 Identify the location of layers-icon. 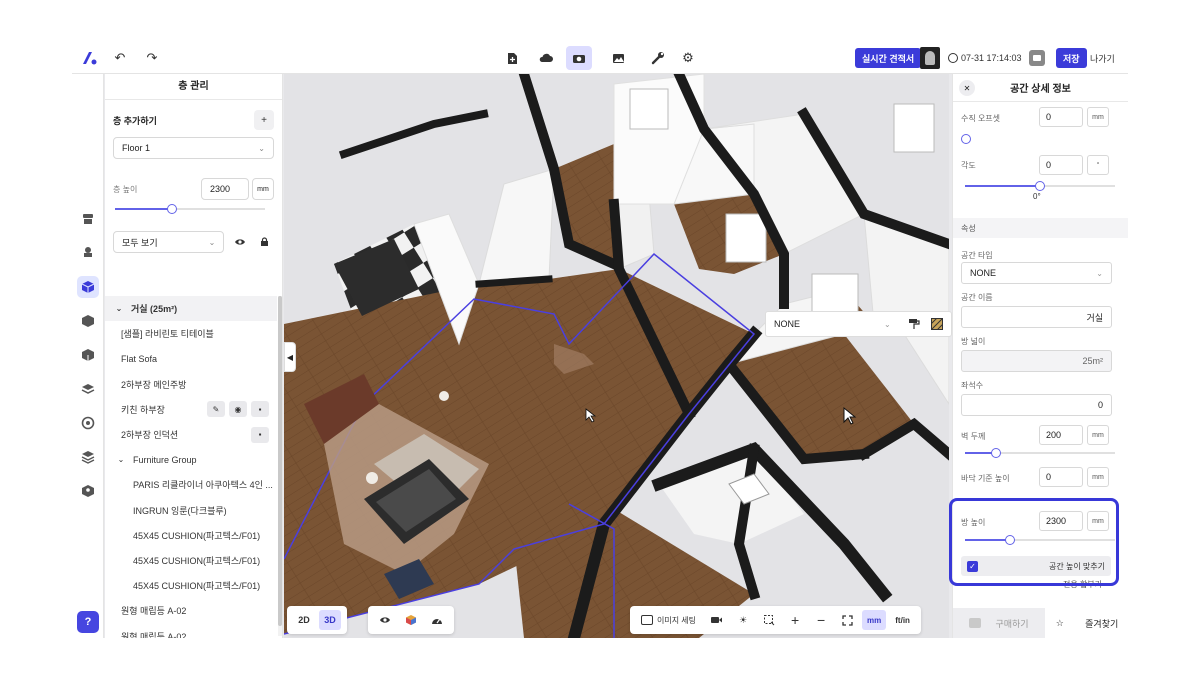
(88, 389).